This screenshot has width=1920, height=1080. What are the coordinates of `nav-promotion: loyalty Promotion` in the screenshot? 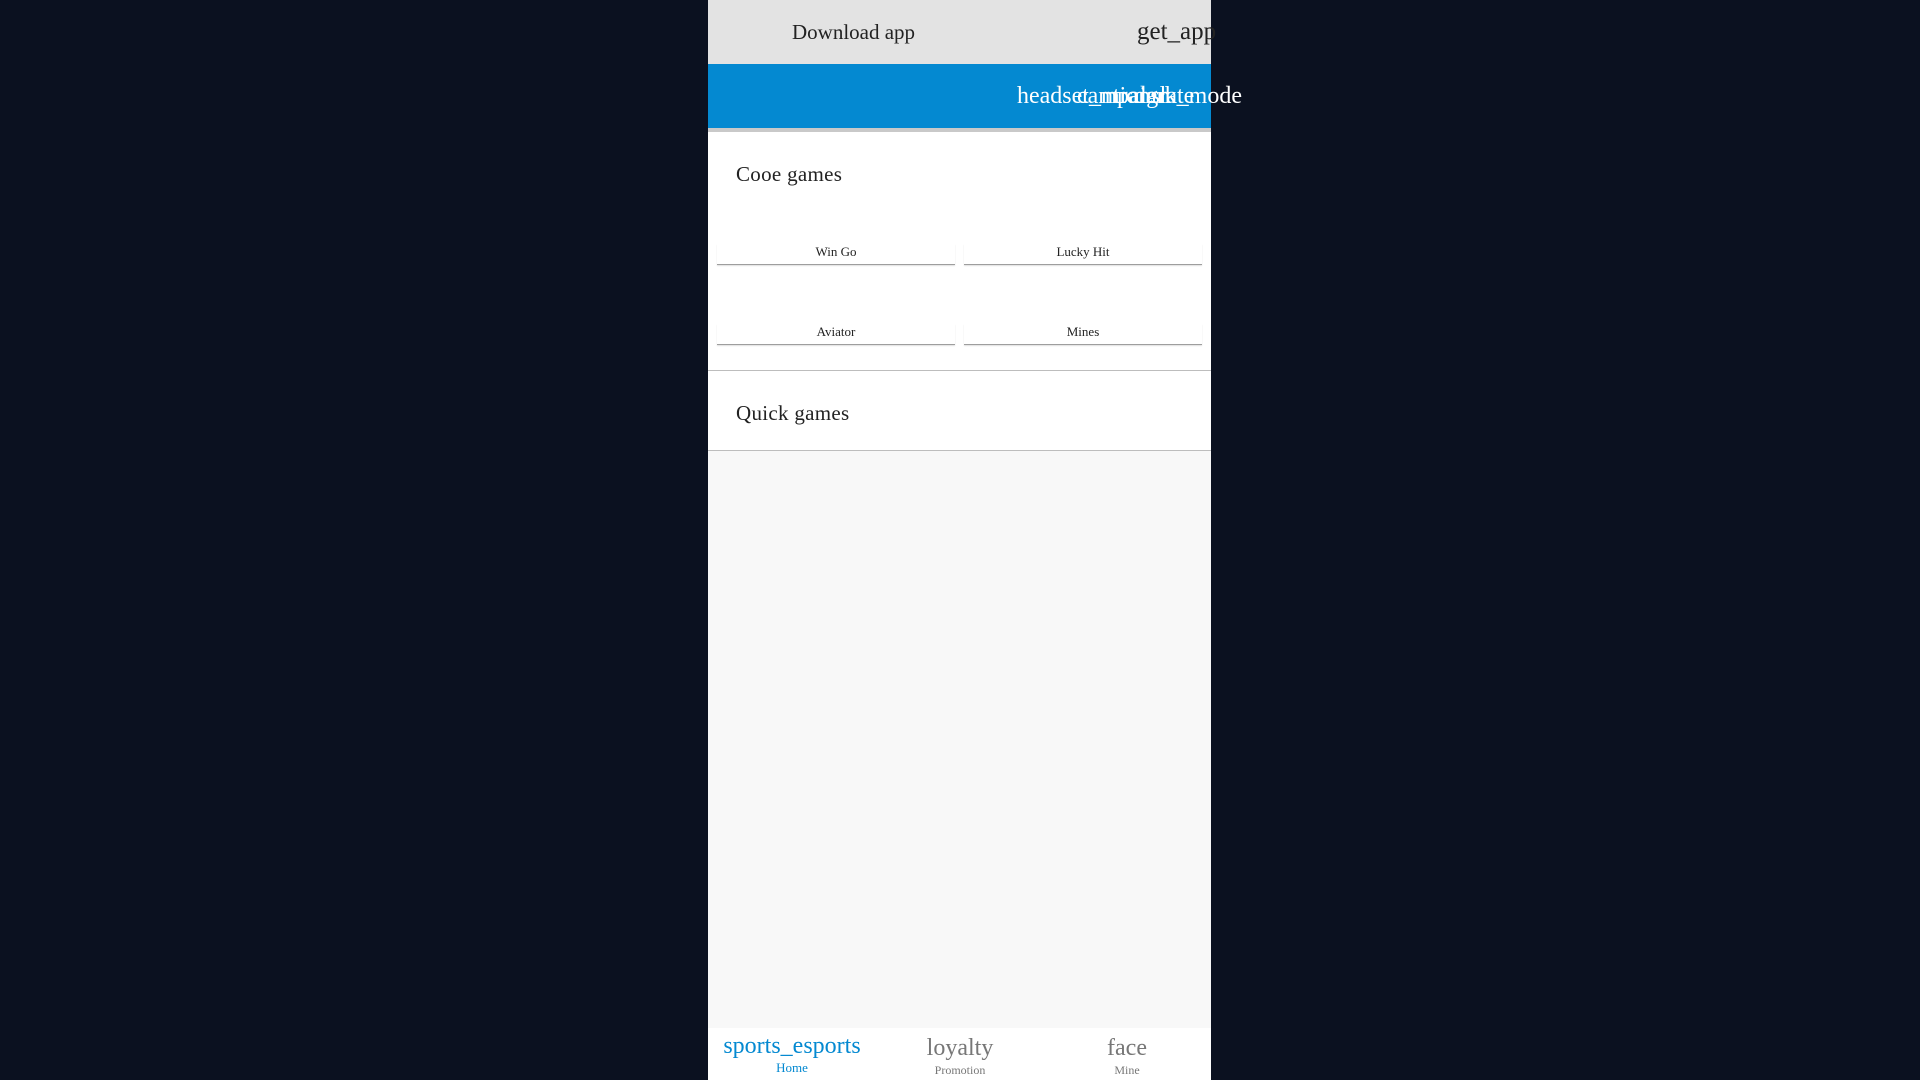 It's located at (960, 1054).